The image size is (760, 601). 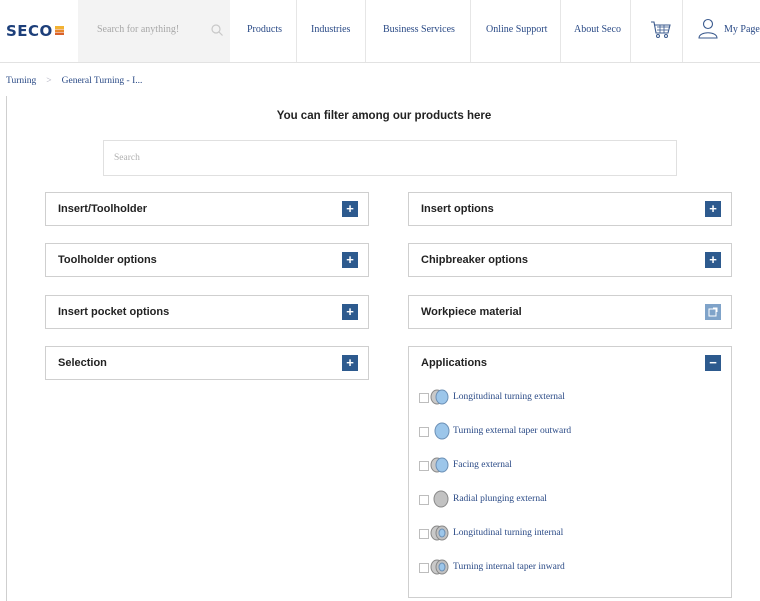 I want to click on application-label: Turning internal taper inward, so click(x=509, y=567).